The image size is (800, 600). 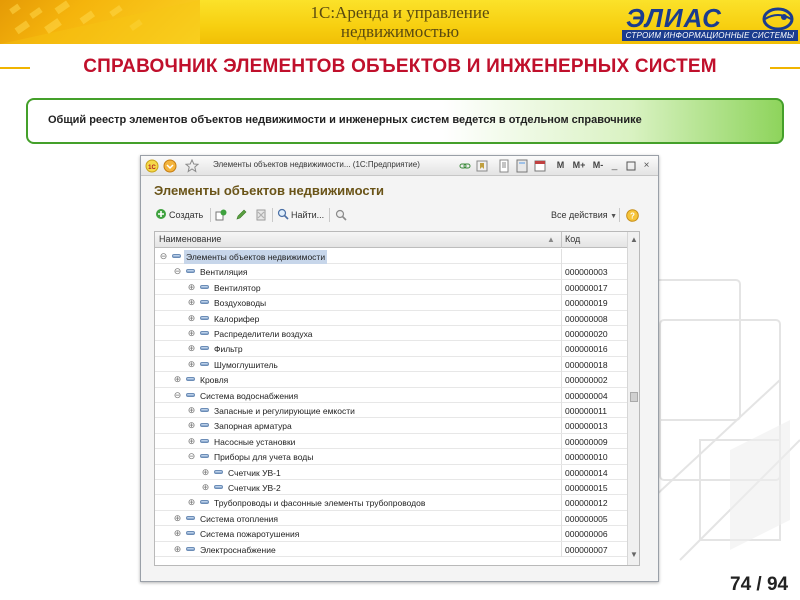 I want to click on table-row: ⊕ Система отопления 000000005, so click(x=391, y=518).